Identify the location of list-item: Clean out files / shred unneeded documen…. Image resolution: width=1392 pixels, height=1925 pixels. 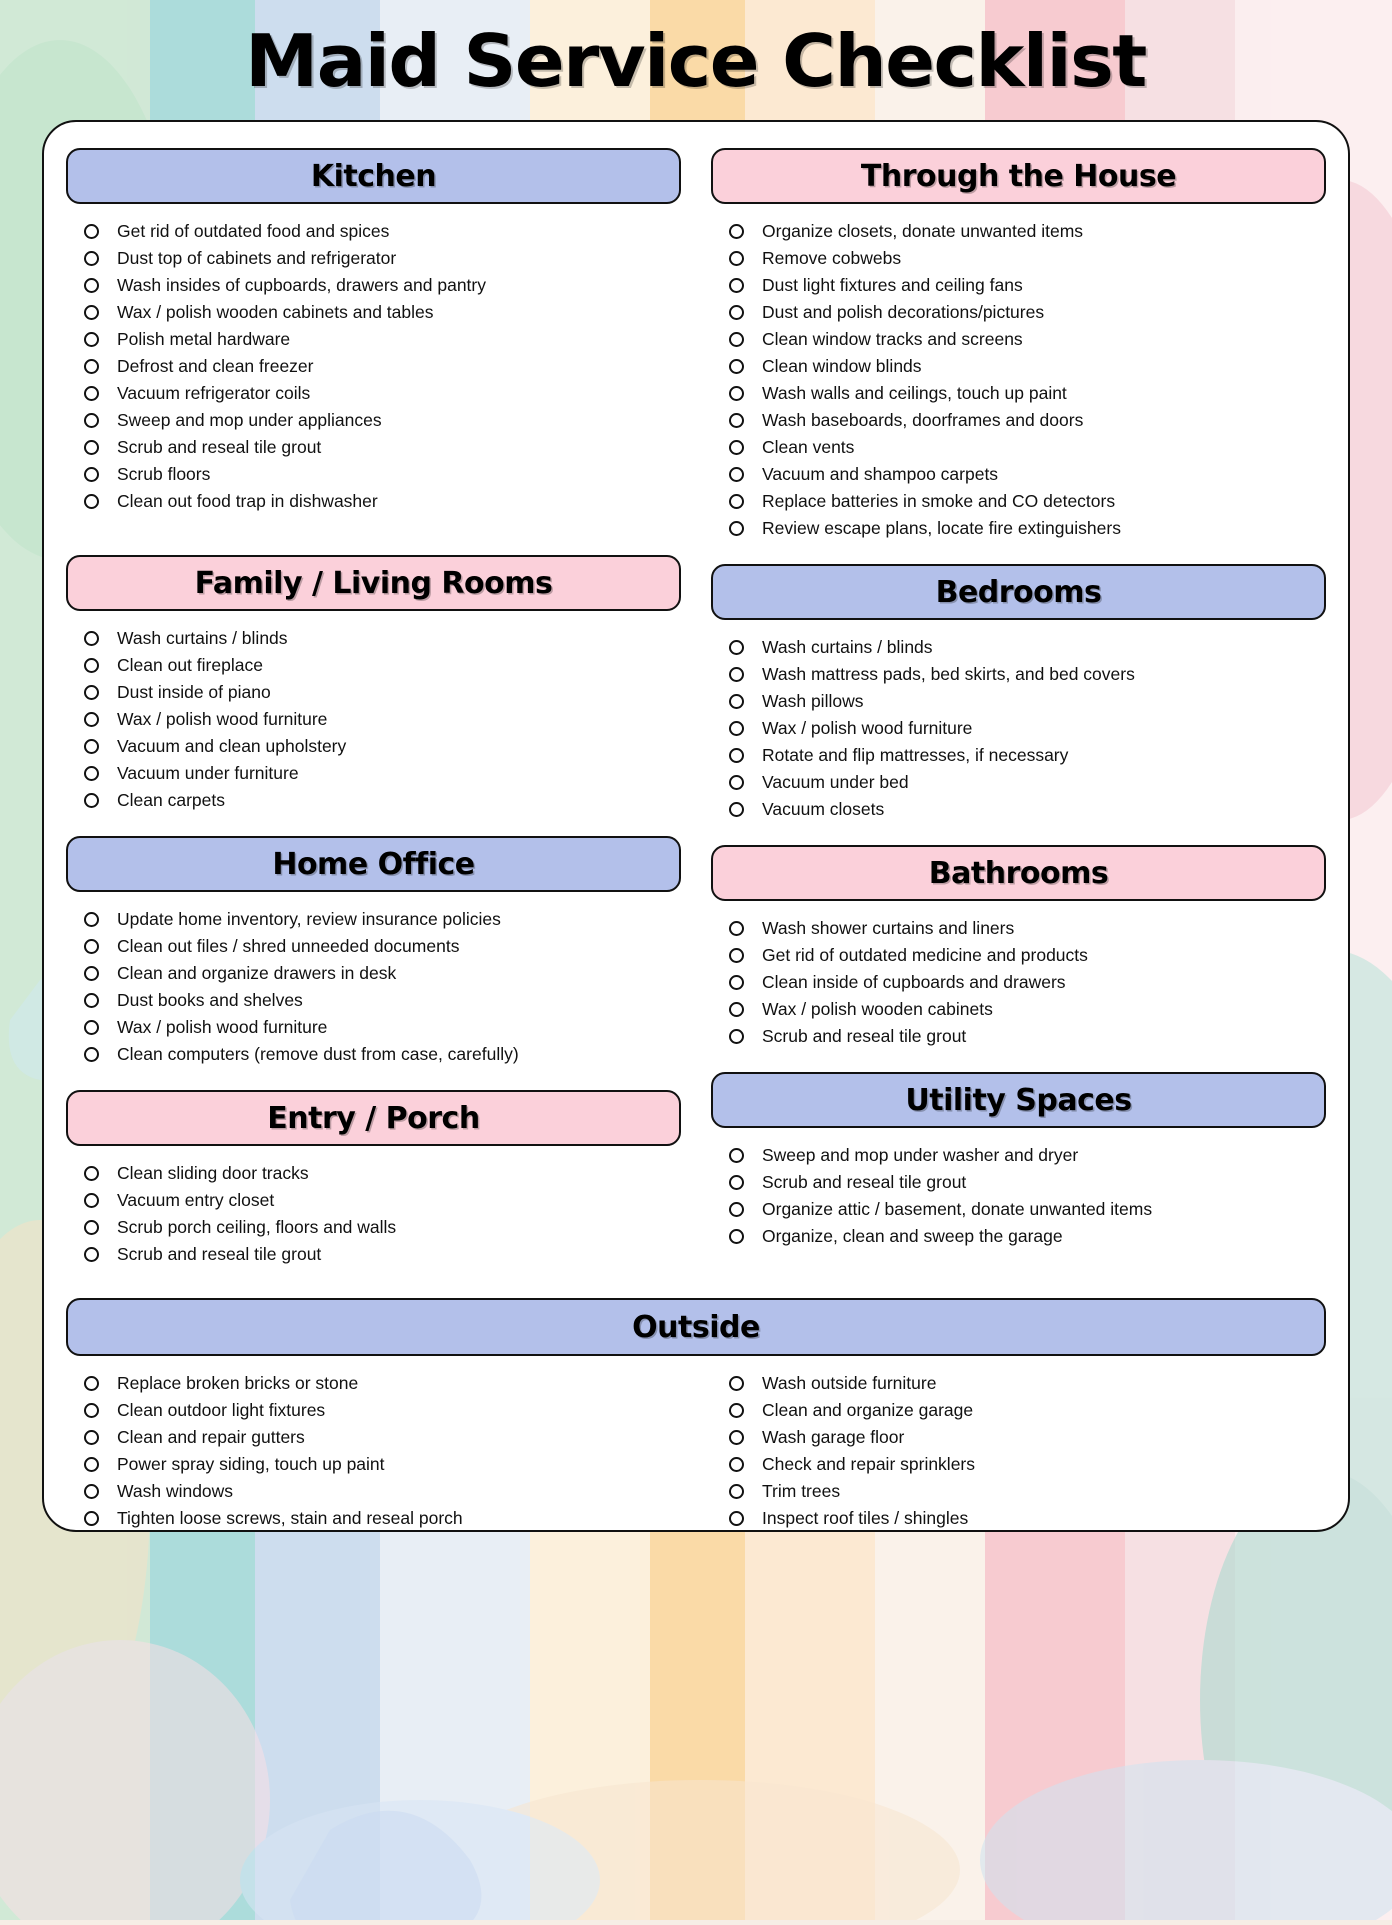
(373, 946).